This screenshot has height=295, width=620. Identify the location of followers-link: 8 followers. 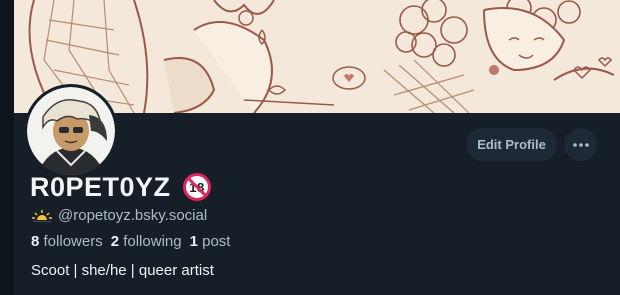
(67, 241).